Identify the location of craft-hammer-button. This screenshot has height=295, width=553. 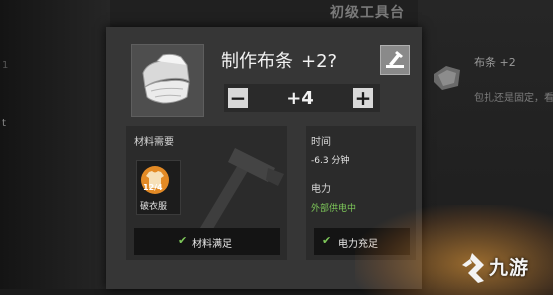
(395, 60).